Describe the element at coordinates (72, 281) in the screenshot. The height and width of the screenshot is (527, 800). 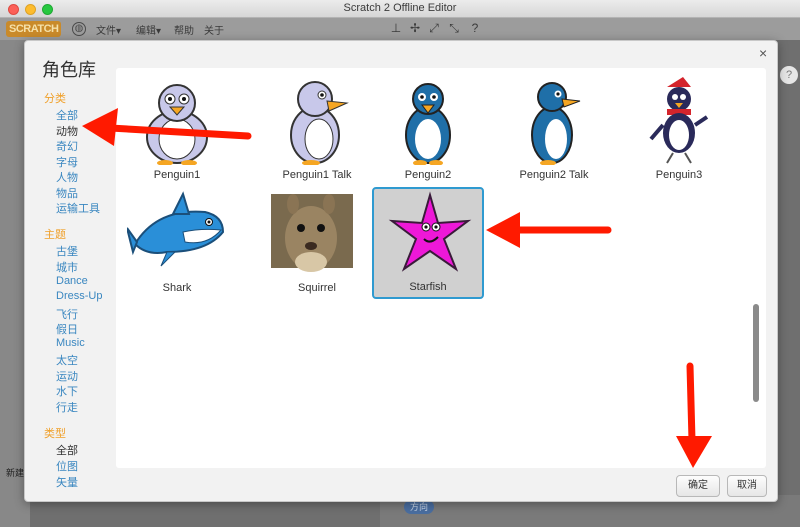
I see `theme-dance: Dance` at that location.